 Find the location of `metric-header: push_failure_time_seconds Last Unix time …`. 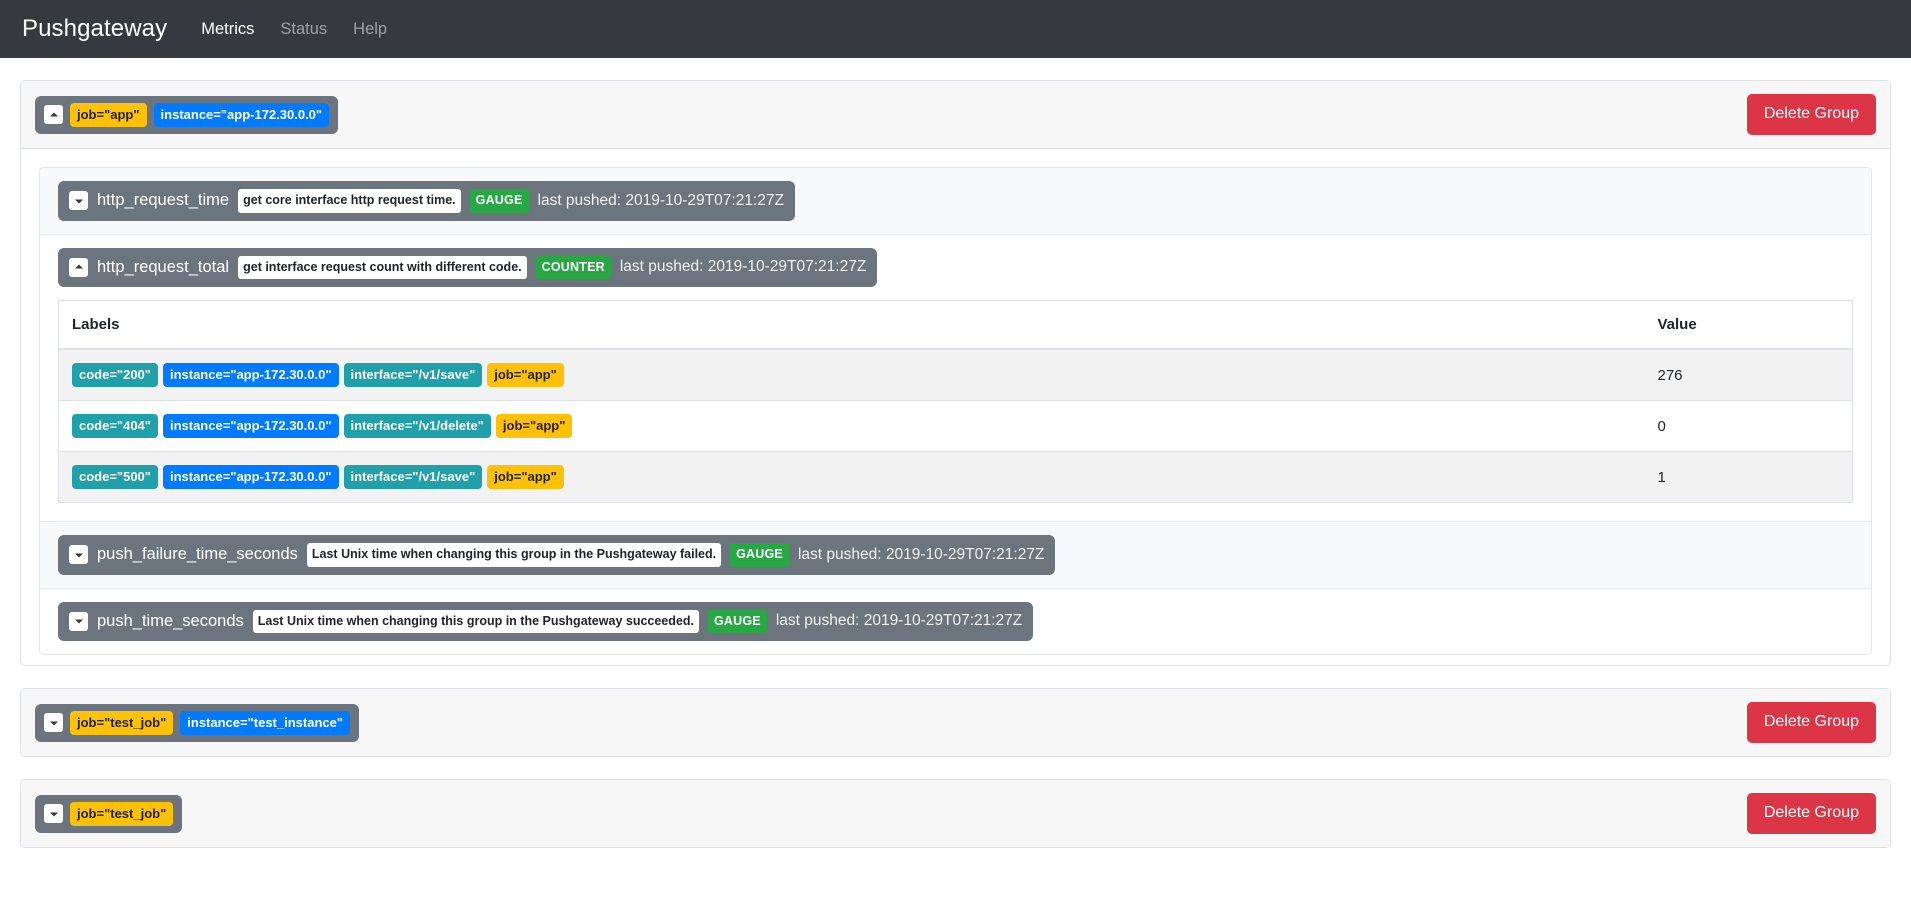

metric-header: push_failure_time_seconds Last Unix time … is located at coordinates (955, 555).